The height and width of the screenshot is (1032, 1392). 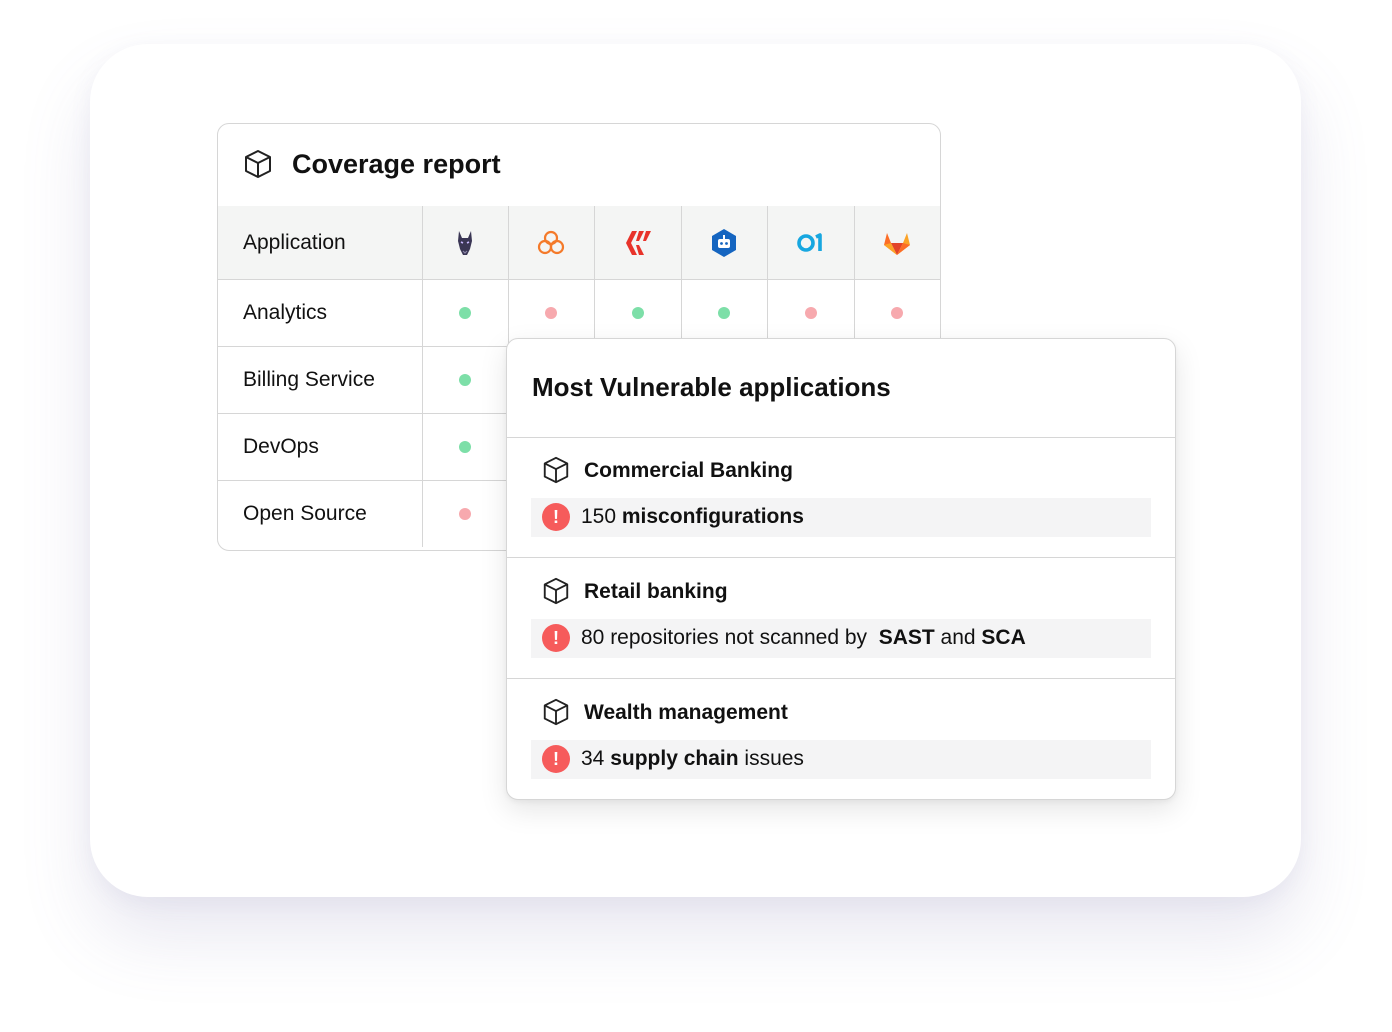 What do you see at coordinates (320, 243) in the screenshot?
I see `column-header-application: Application` at bounding box center [320, 243].